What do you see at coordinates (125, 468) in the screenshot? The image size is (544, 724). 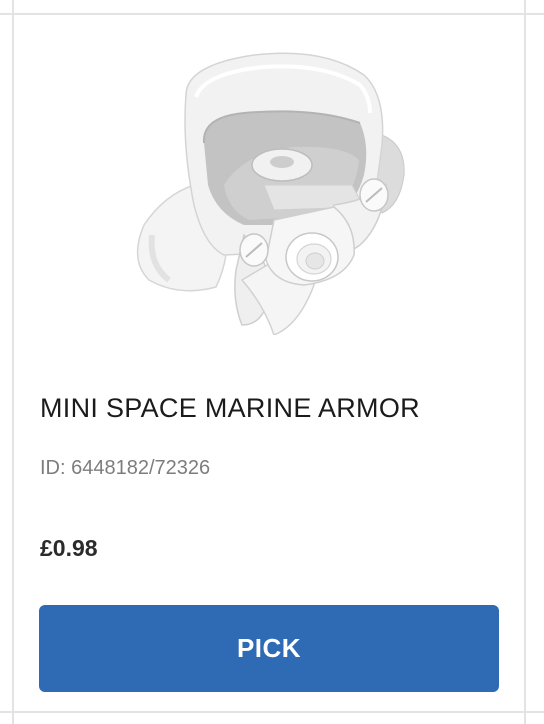 I see `product-id: ID: 6448182/72326` at bounding box center [125, 468].